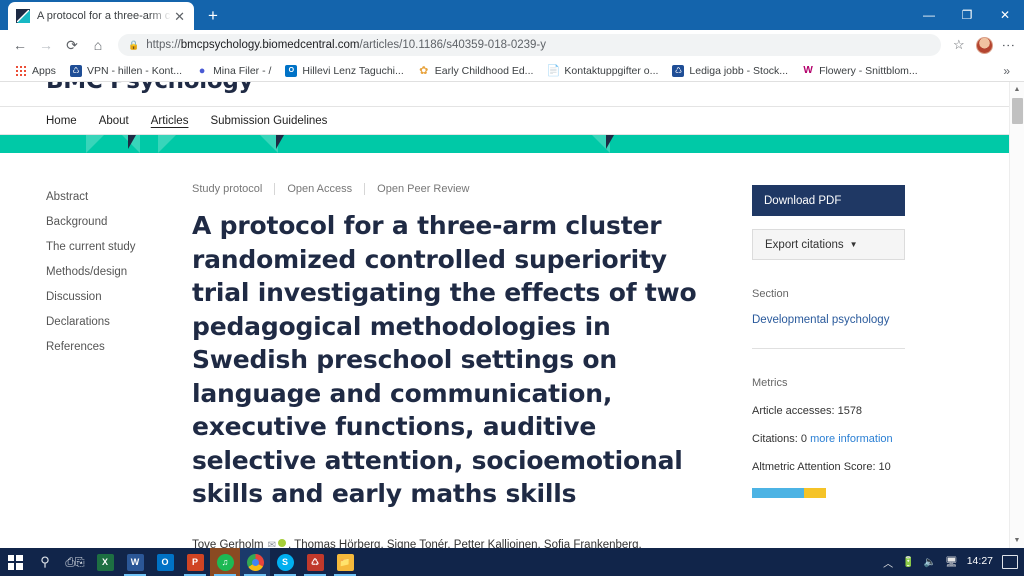 This screenshot has width=1024, height=576. What do you see at coordinates (170, 121) in the screenshot?
I see `nav-item-articles: Articles` at bounding box center [170, 121].